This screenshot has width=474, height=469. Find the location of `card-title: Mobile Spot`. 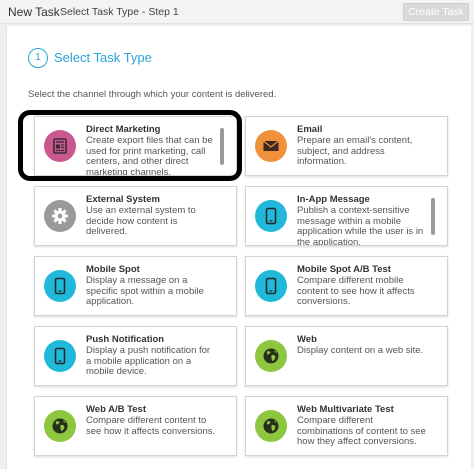

card-title: Mobile Spot is located at coordinates (113, 269).